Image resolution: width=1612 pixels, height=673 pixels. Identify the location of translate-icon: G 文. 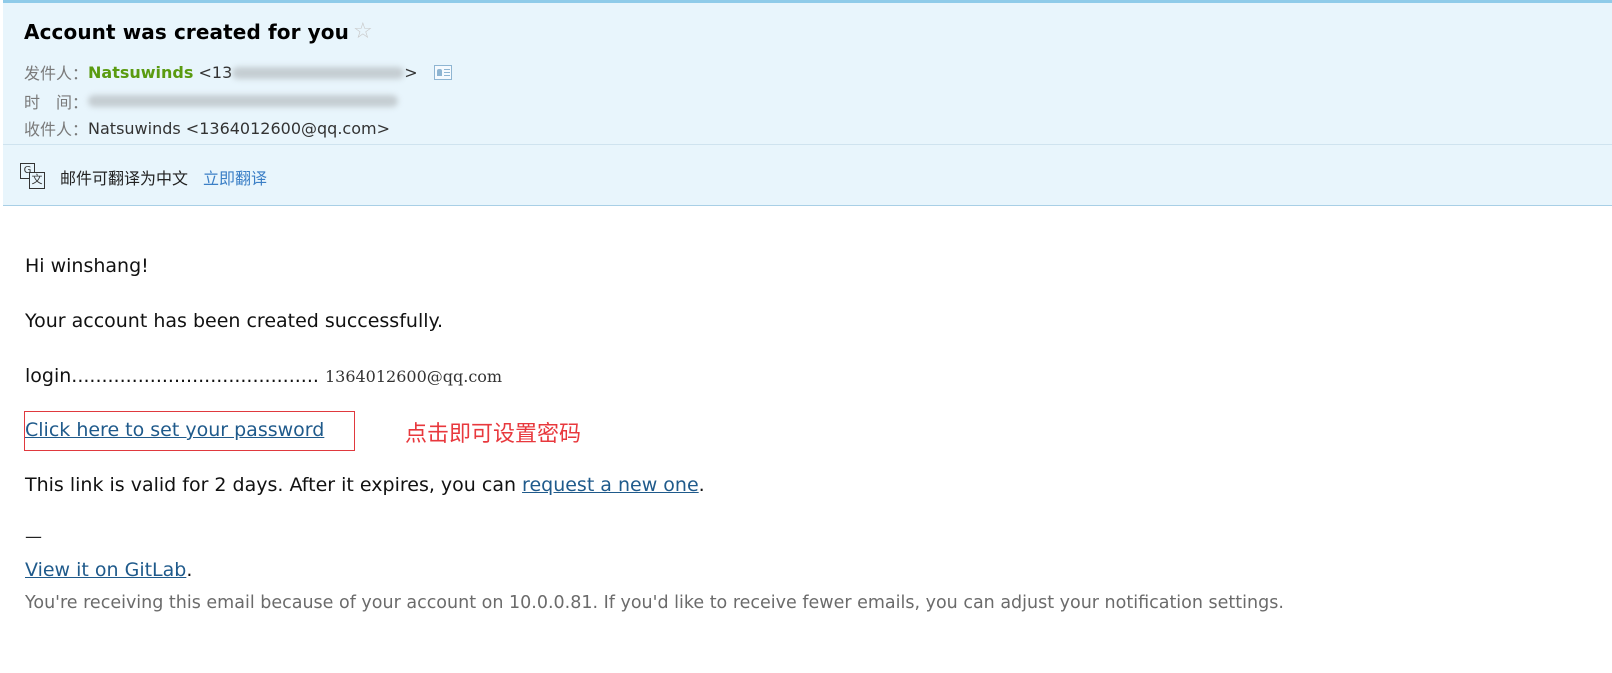
(33, 177).